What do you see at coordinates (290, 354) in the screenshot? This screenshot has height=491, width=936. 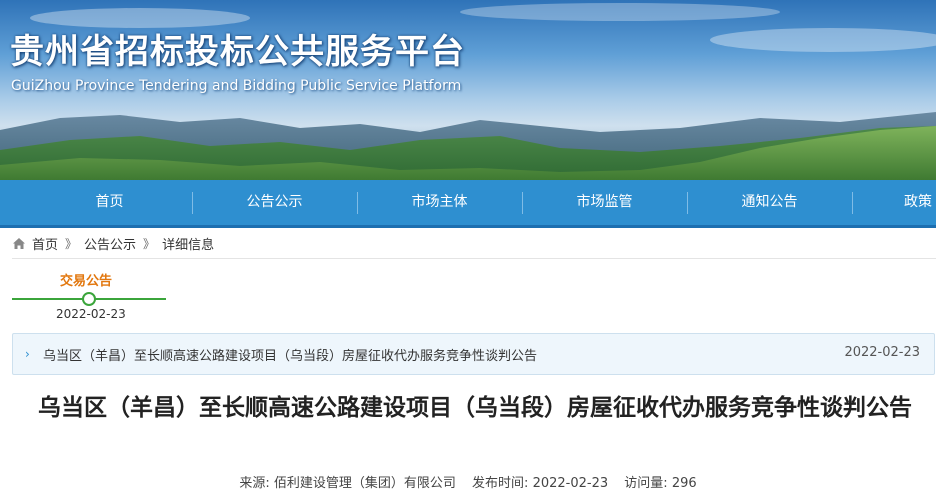 I see `notice-title-link: 乌当区（羊昌）至长顺高速公路建设项目（乌当段）房屋征收代办服务竞争性谈判公告` at bounding box center [290, 354].